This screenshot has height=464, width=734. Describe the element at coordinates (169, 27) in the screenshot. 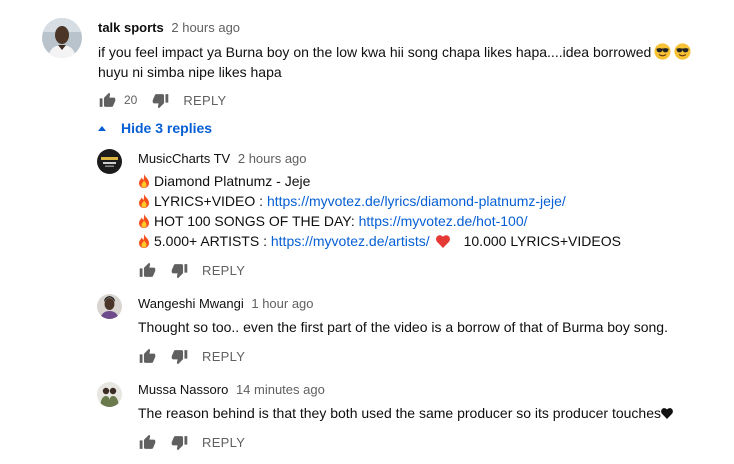

I see `comment-header: talk sports 2 hours ago` at that location.